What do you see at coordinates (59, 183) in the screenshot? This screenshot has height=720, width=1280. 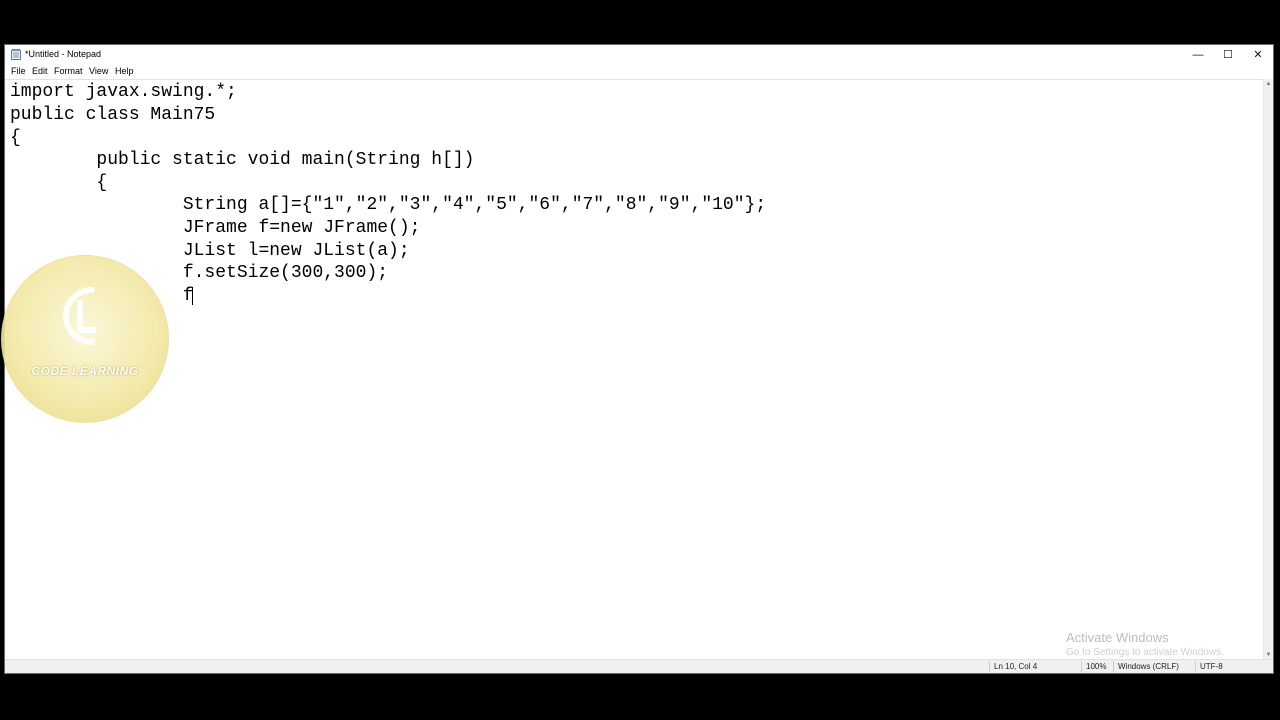 I see `code-line-5: {` at bounding box center [59, 183].